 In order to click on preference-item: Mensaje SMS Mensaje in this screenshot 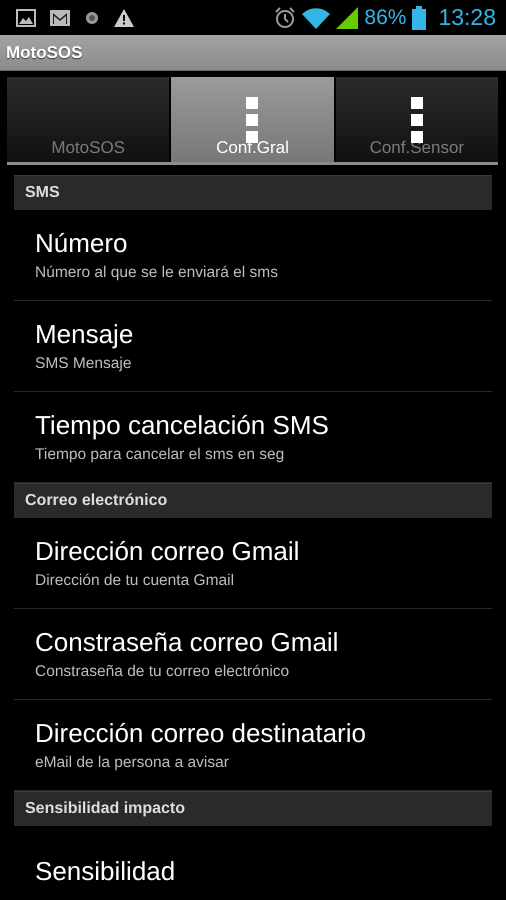, I will do `click(253, 346)`.